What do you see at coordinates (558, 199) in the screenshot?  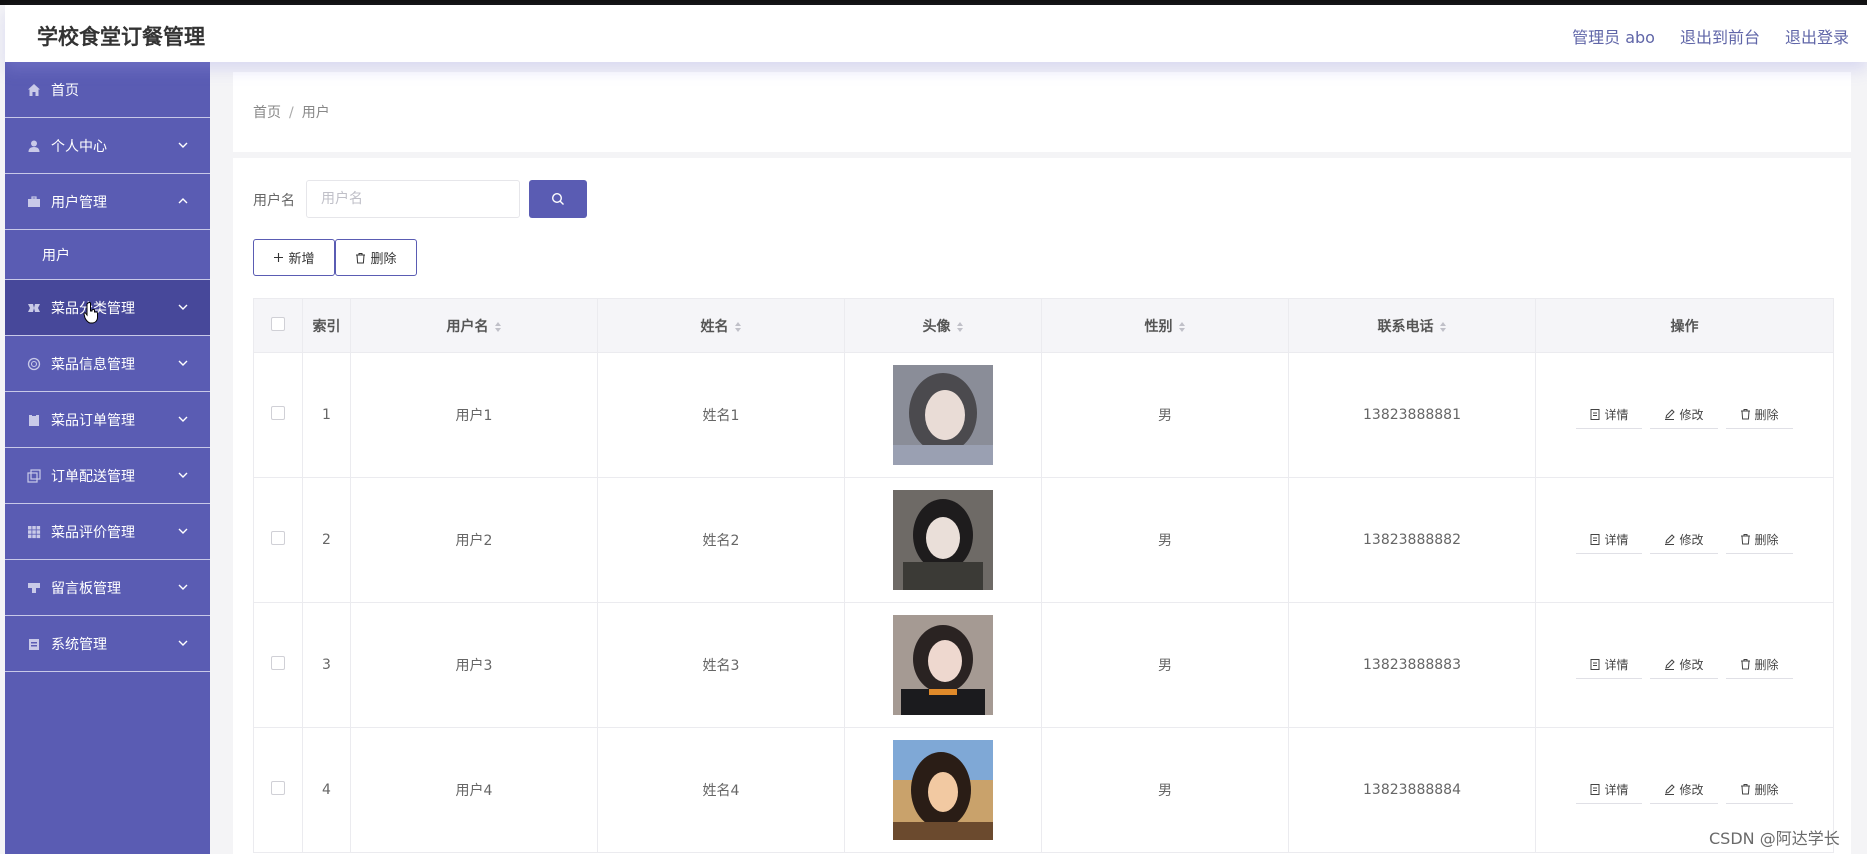 I see `search-button` at bounding box center [558, 199].